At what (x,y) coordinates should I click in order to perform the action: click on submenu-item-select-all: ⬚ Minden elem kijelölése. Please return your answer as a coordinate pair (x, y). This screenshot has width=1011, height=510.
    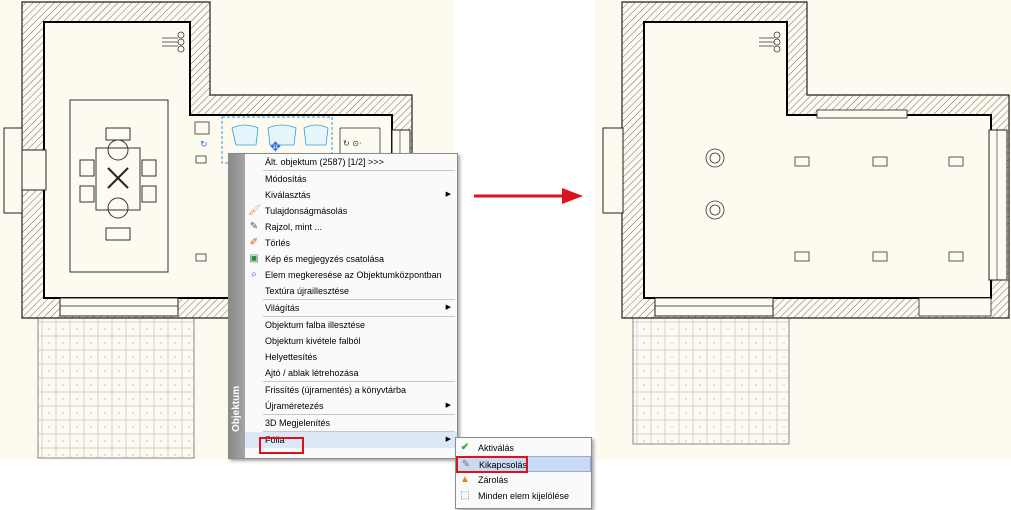
    Looking at the image, I should click on (523, 496).